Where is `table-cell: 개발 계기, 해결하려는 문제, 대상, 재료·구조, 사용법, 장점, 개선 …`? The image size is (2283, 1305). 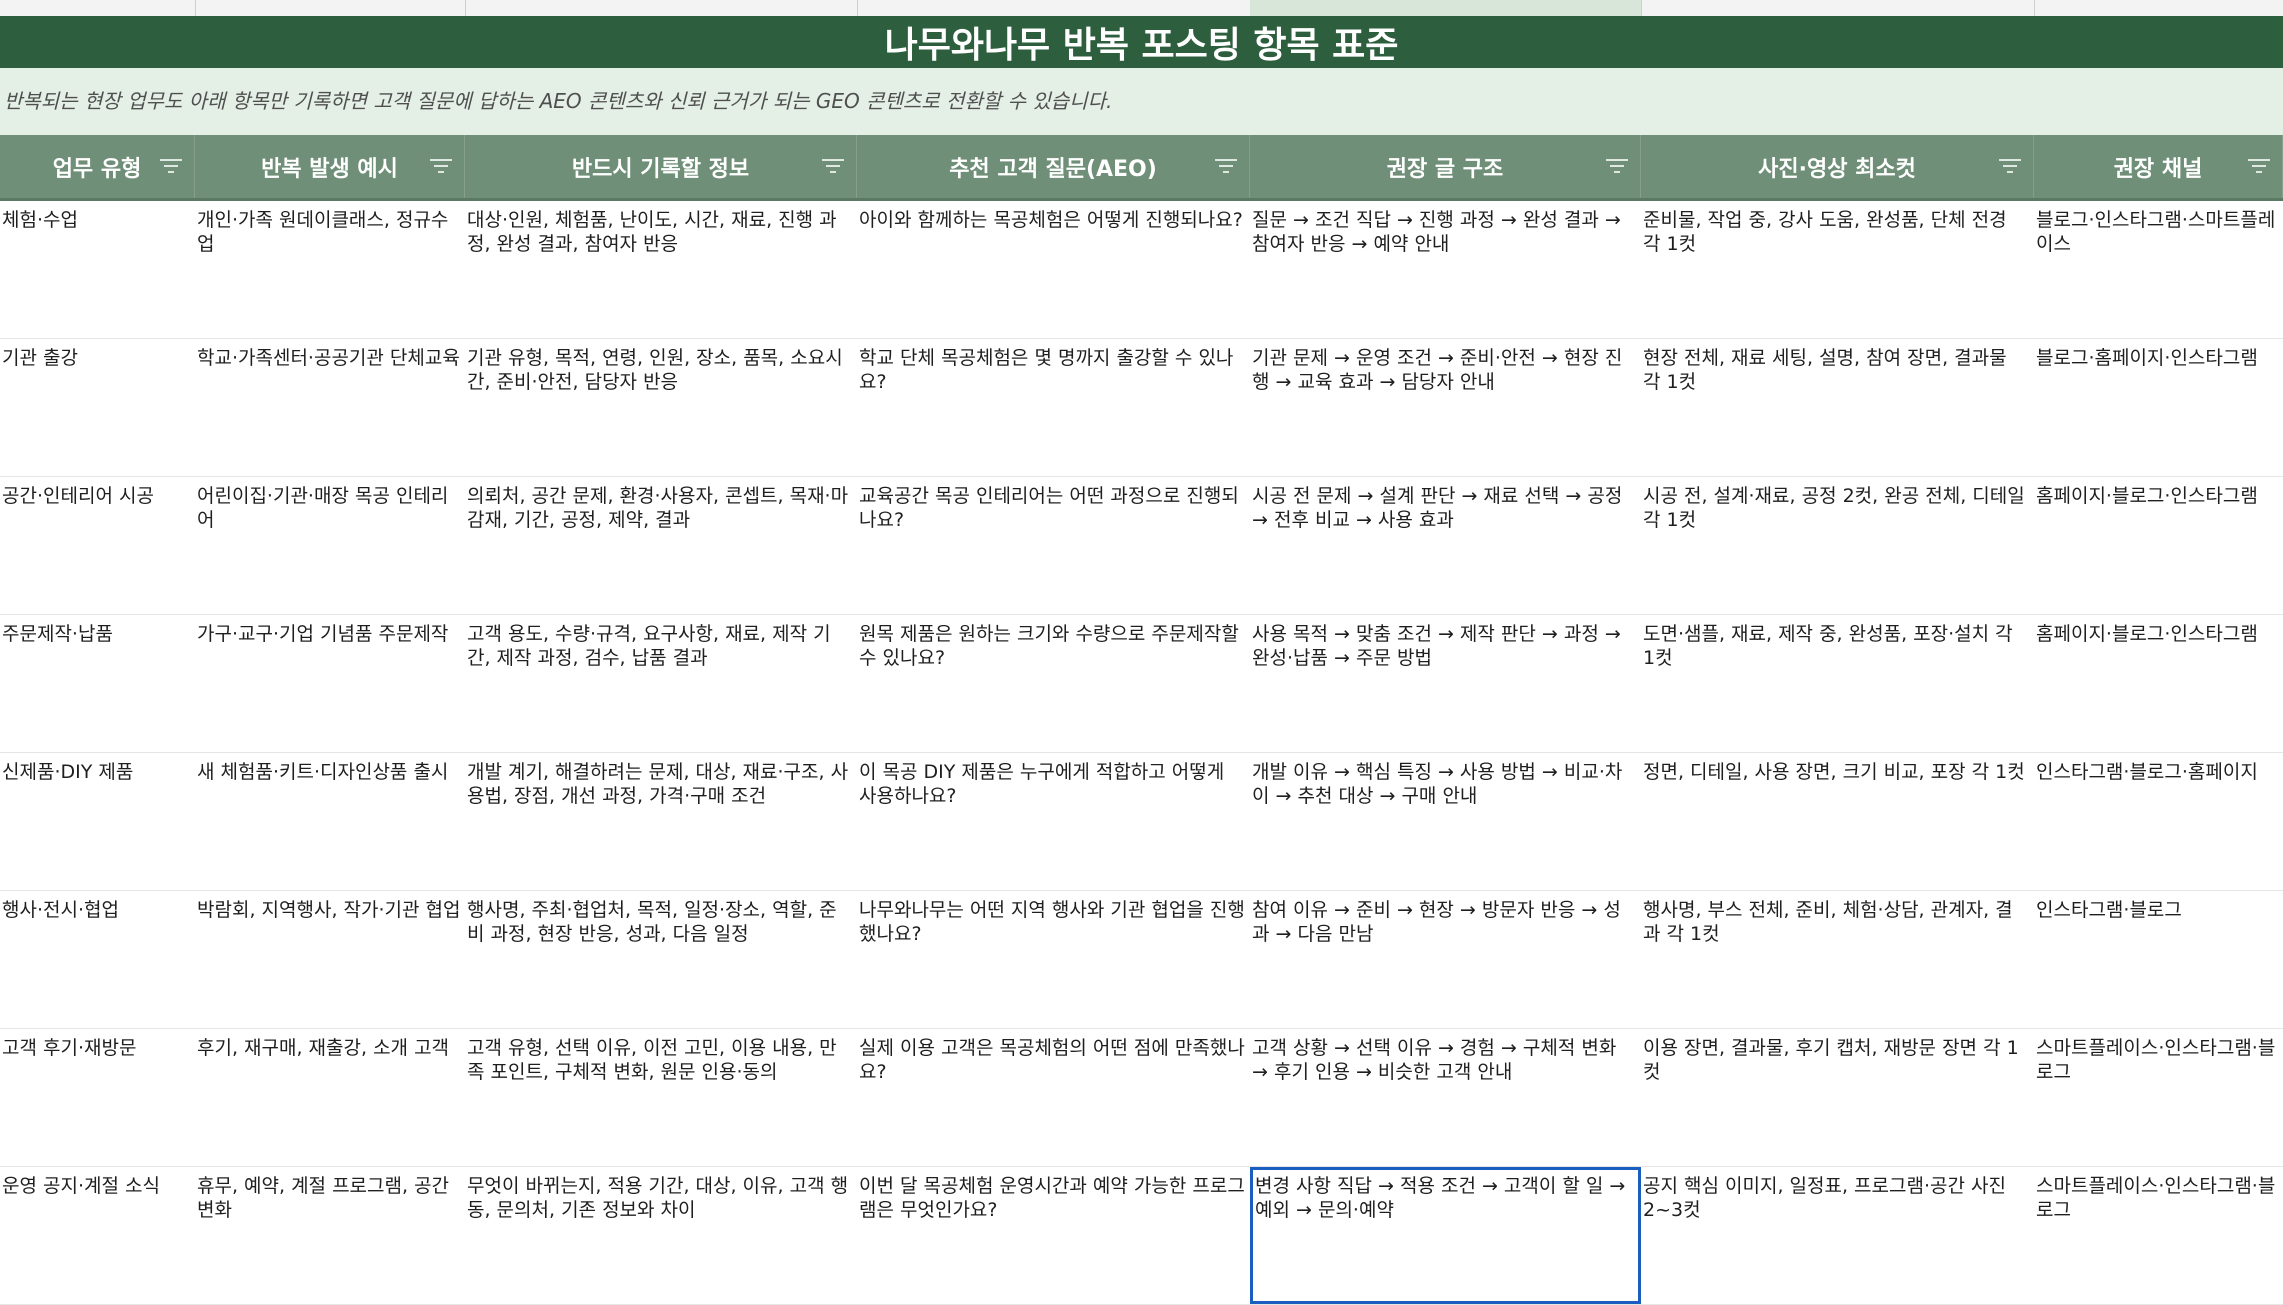
table-cell: 개발 계기, 해결하려는 문제, 대상, 재료·구조, 사용법, 장점, 개선 … is located at coordinates (661, 821).